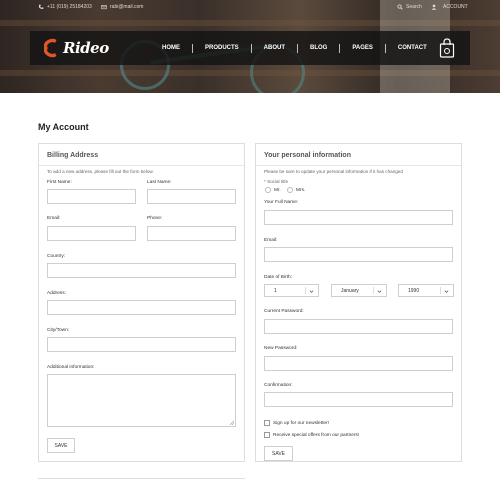 This screenshot has height=480, width=500. What do you see at coordinates (358, 254) in the screenshot?
I see `personal-email-input` at bounding box center [358, 254].